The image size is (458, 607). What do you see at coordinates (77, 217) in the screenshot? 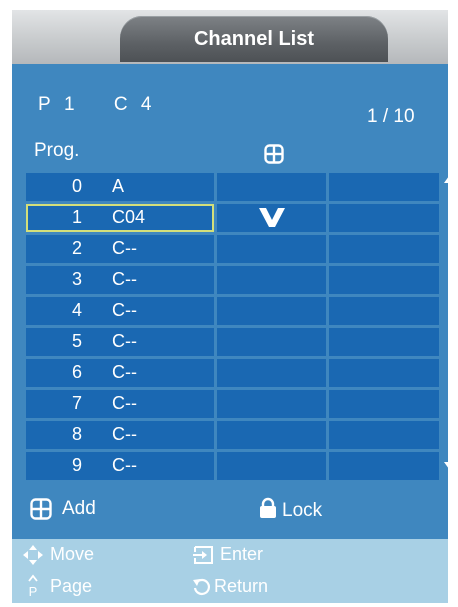
I see `channel-number: 1` at bounding box center [77, 217].